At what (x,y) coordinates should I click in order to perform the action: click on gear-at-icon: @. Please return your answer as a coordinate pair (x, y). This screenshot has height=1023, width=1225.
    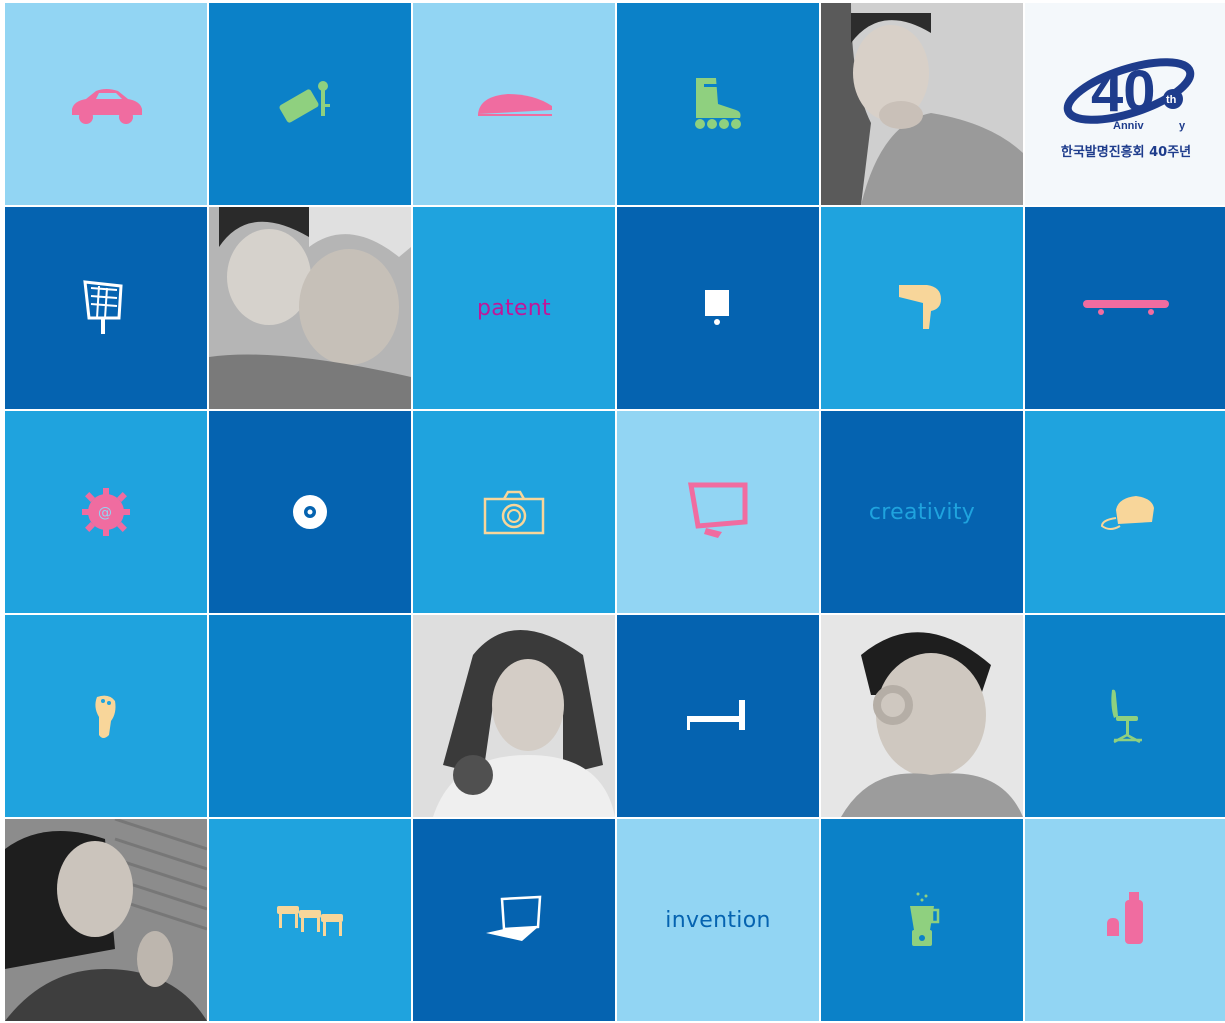
    Looking at the image, I should click on (106, 512).